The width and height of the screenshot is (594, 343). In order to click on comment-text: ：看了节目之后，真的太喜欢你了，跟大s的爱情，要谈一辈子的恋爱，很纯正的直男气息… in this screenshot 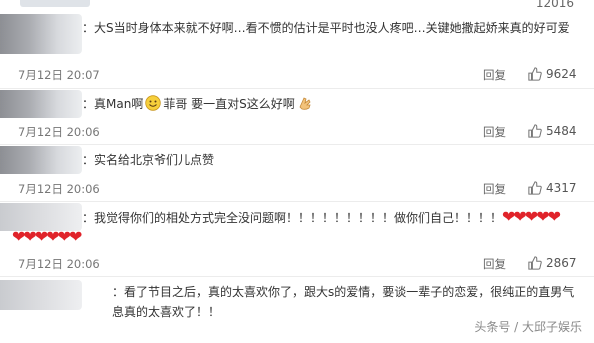, I will do `click(343, 302)`.